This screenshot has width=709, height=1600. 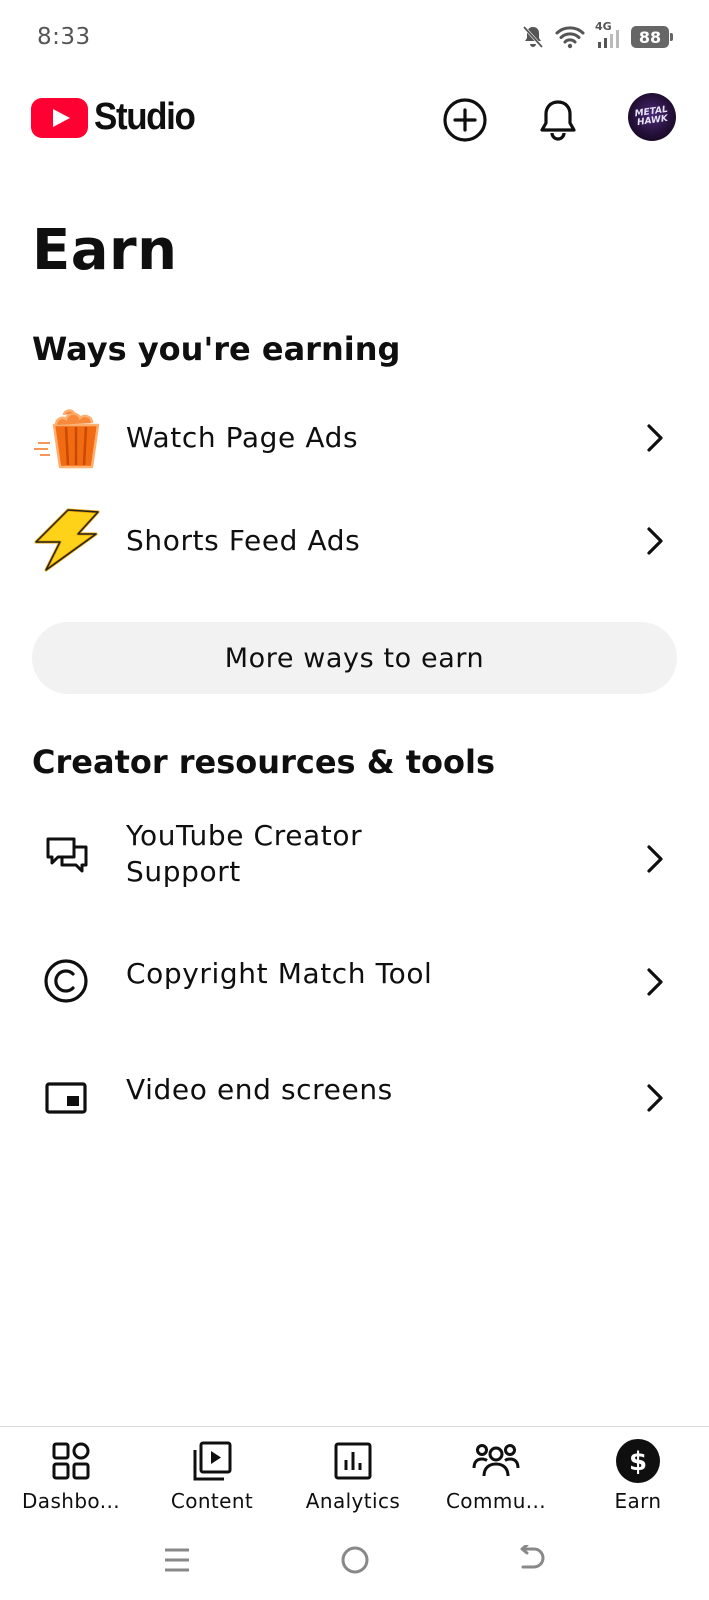 What do you see at coordinates (532, 1557) in the screenshot?
I see `back-icon` at bounding box center [532, 1557].